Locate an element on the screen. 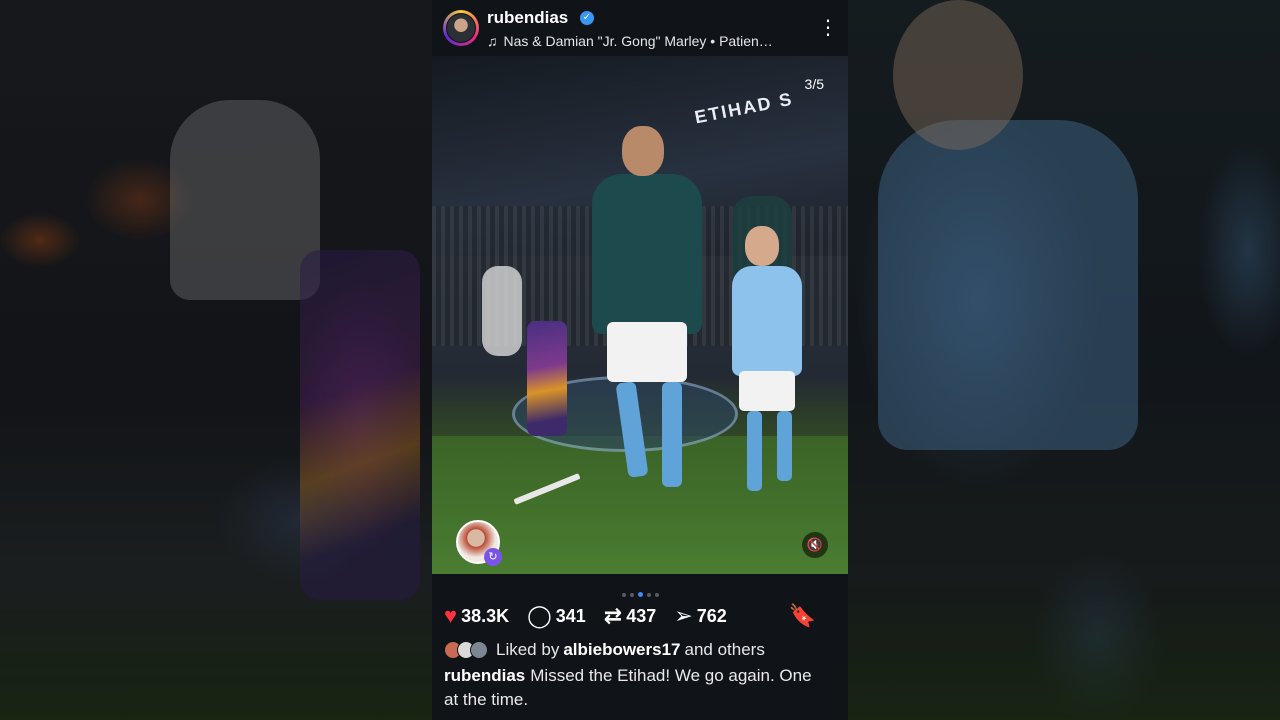 The image size is (1280, 720). action-bar: ♥ 38.3K ◯ 341 ⇄ 437 ➢ 762 🔖 is located at coordinates (639, 616).